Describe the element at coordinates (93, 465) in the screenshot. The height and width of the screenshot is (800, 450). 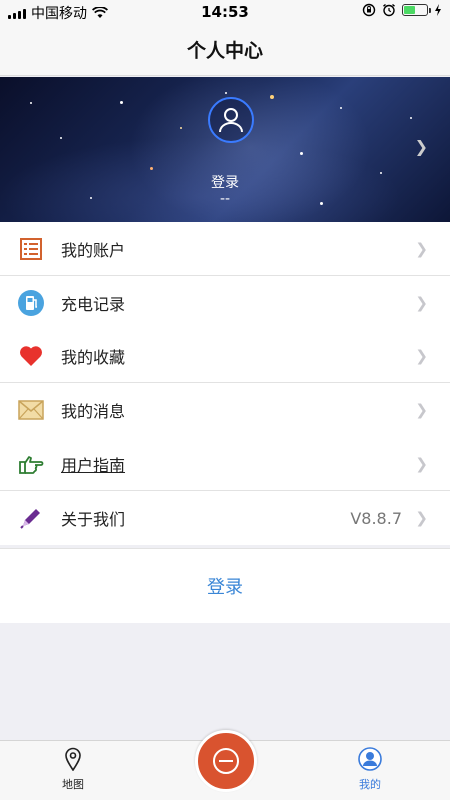
I see `menu-item-label: 用户指南` at that location.